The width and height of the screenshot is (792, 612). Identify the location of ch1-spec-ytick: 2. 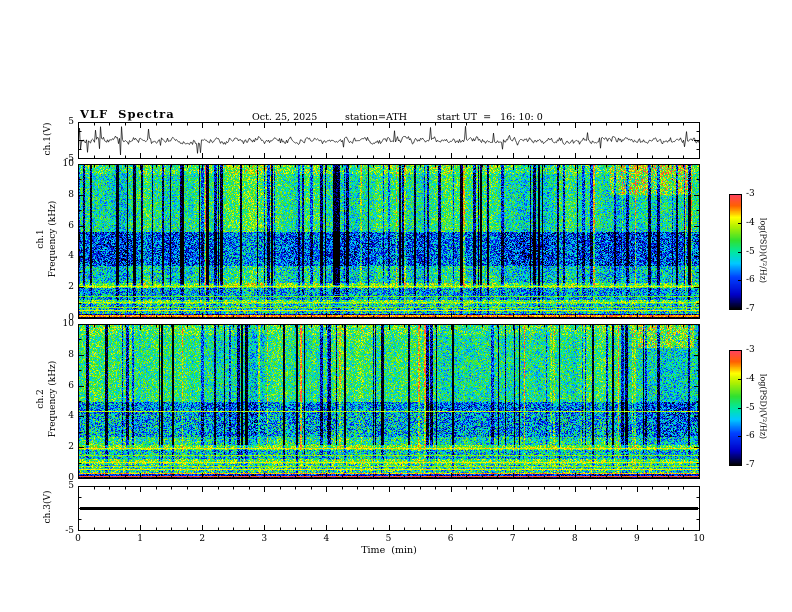
(71, 287).